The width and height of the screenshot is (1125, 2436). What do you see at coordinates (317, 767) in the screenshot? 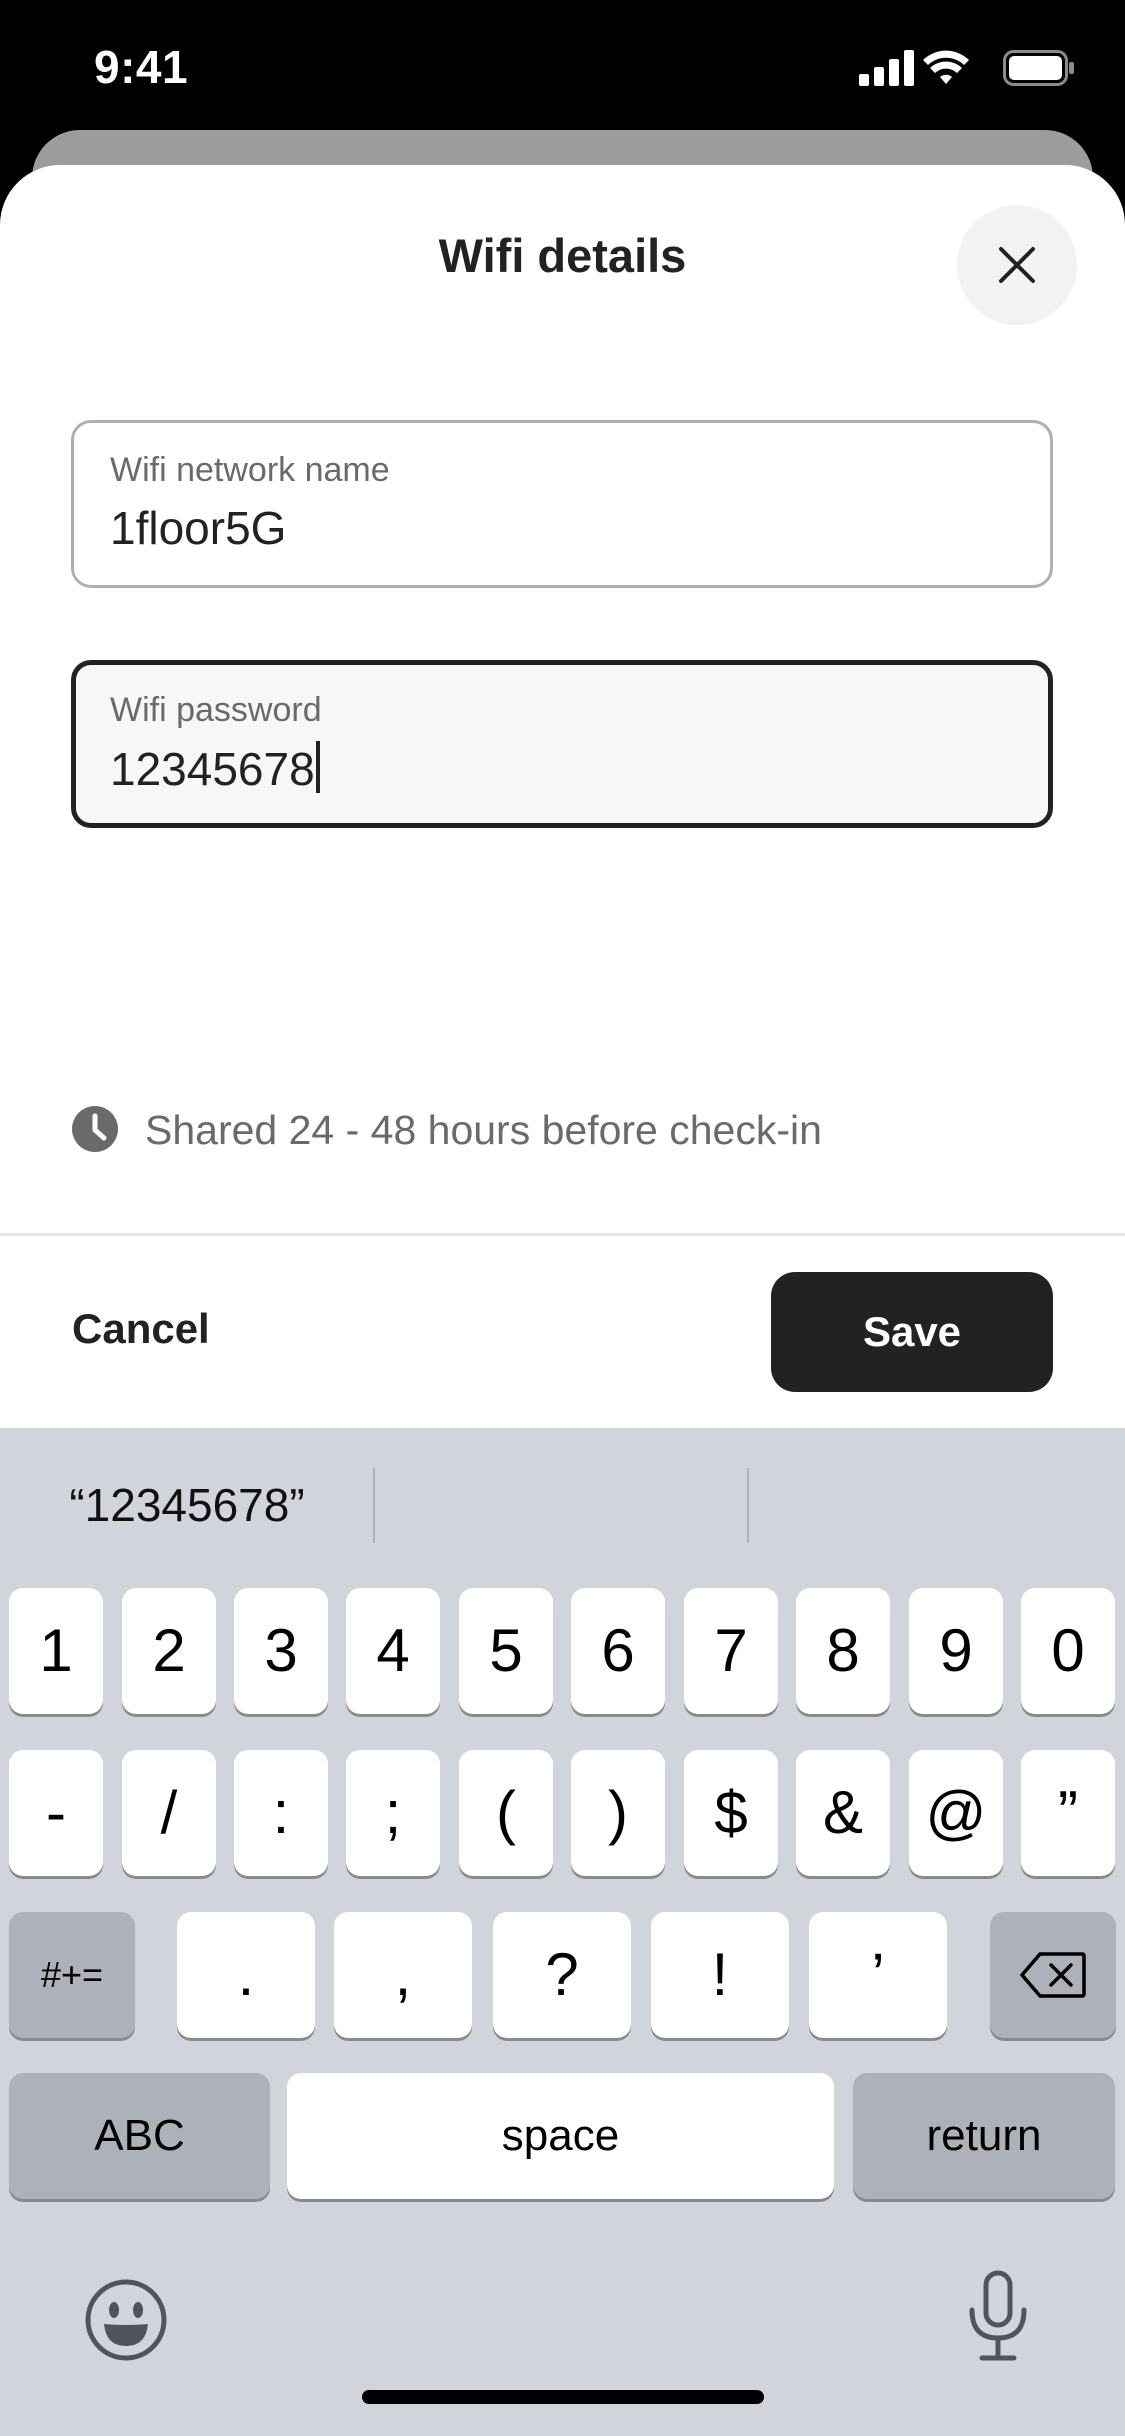
I see `text-caret` at bounding box center [317, 767].